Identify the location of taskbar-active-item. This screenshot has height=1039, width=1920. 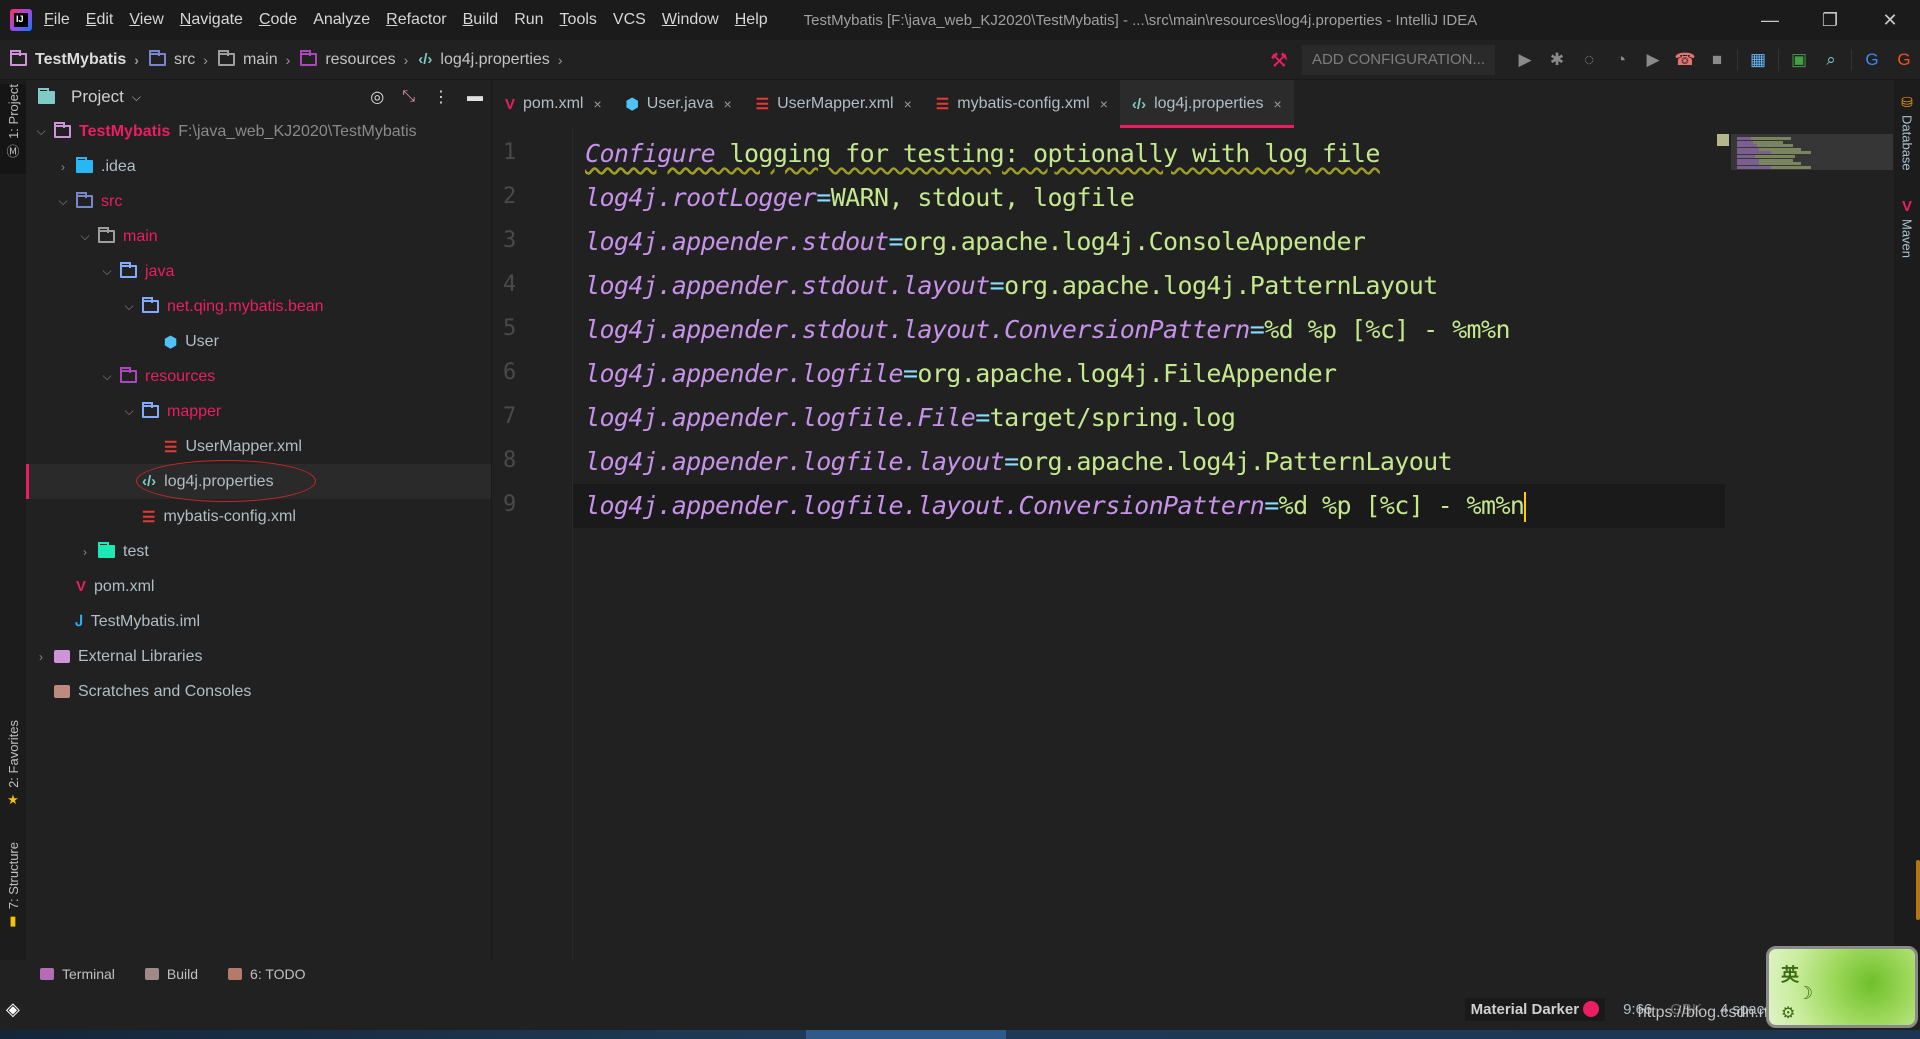
(906, 1034).